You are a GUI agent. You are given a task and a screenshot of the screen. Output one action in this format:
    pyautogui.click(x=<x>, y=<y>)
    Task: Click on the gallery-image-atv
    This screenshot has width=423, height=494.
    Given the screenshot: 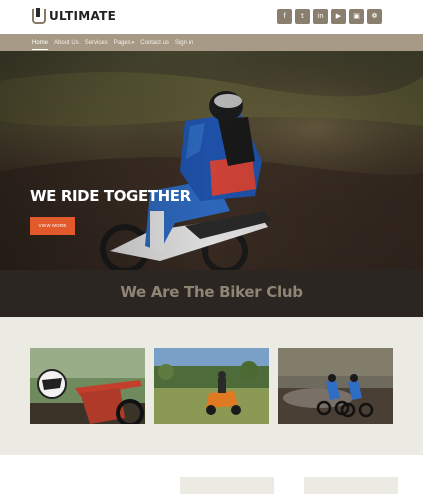 What is the action you would take?
    pyautogui.click(x=211, y=386)
    